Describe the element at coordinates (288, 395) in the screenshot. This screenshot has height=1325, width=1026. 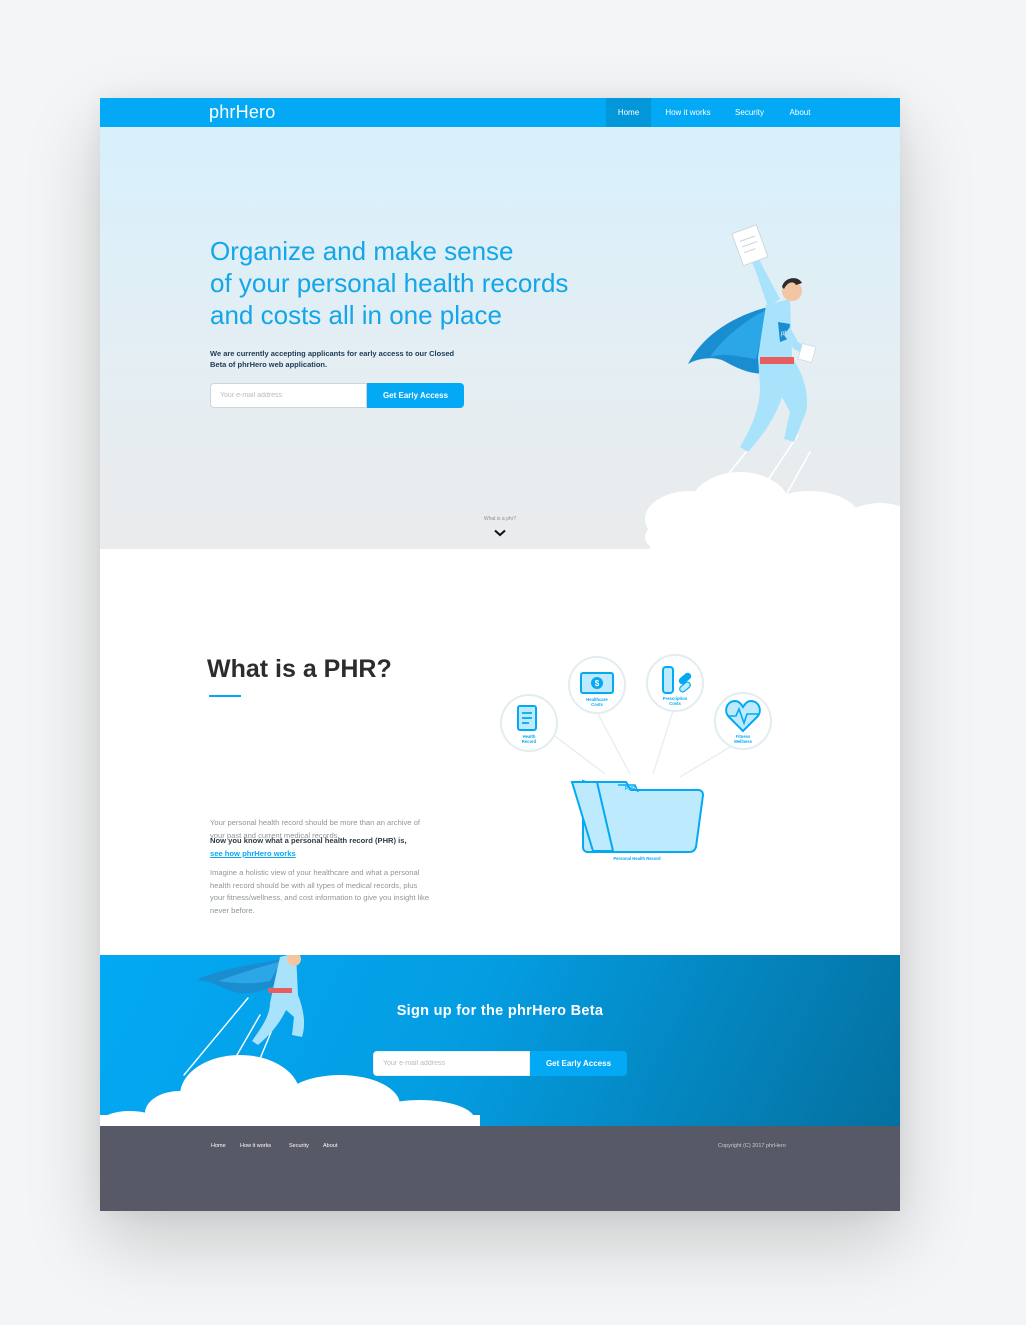
I see `hero-email-input` at that location.